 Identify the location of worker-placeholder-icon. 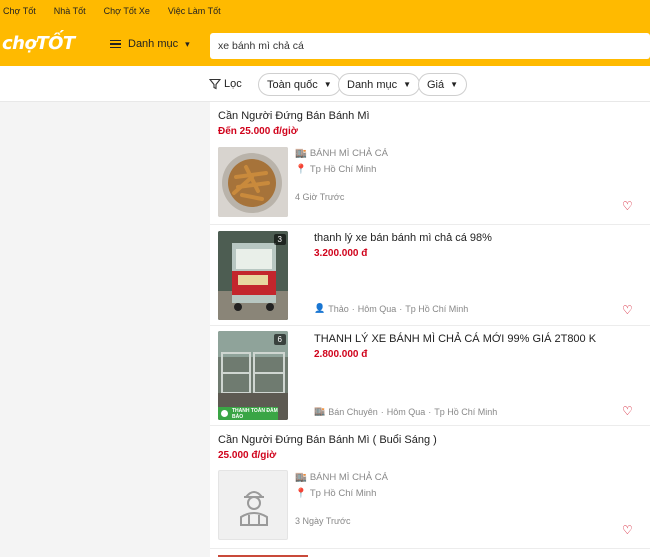
(254, 508).